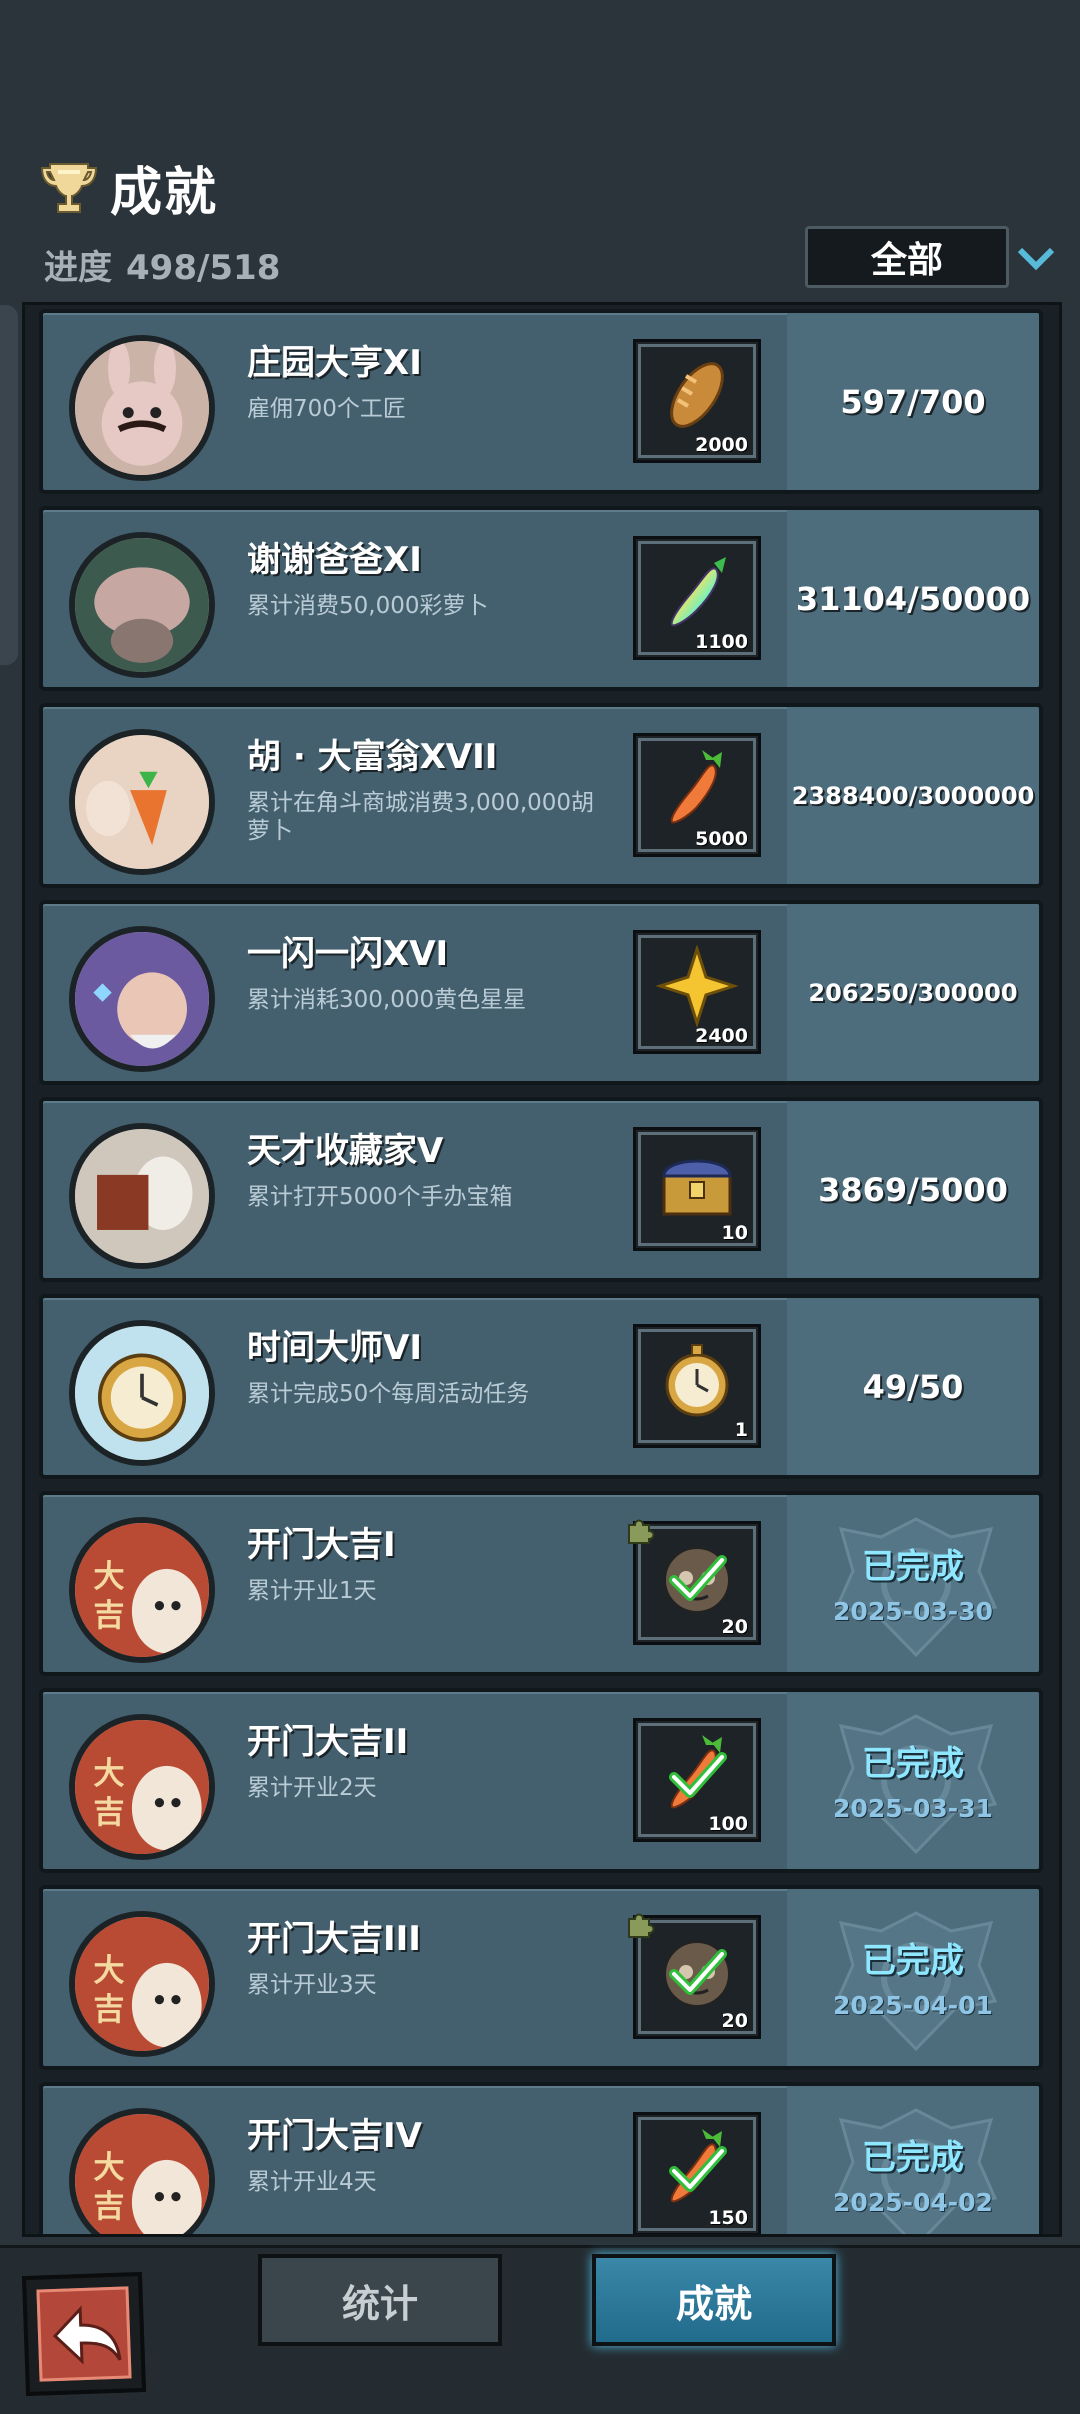 Image resolution: width=1080 pixels, height=2414 pixels. What do you see at coordinates (713, 2303) in the screenshot?
I see `tab-achievements-label: 成就` at bounding box center [713, 2303].